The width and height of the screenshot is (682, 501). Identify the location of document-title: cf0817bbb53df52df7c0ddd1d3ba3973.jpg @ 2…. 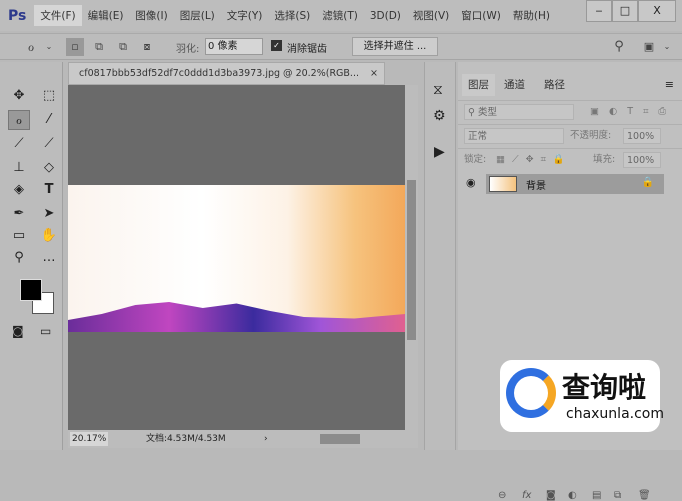
(219, 73).